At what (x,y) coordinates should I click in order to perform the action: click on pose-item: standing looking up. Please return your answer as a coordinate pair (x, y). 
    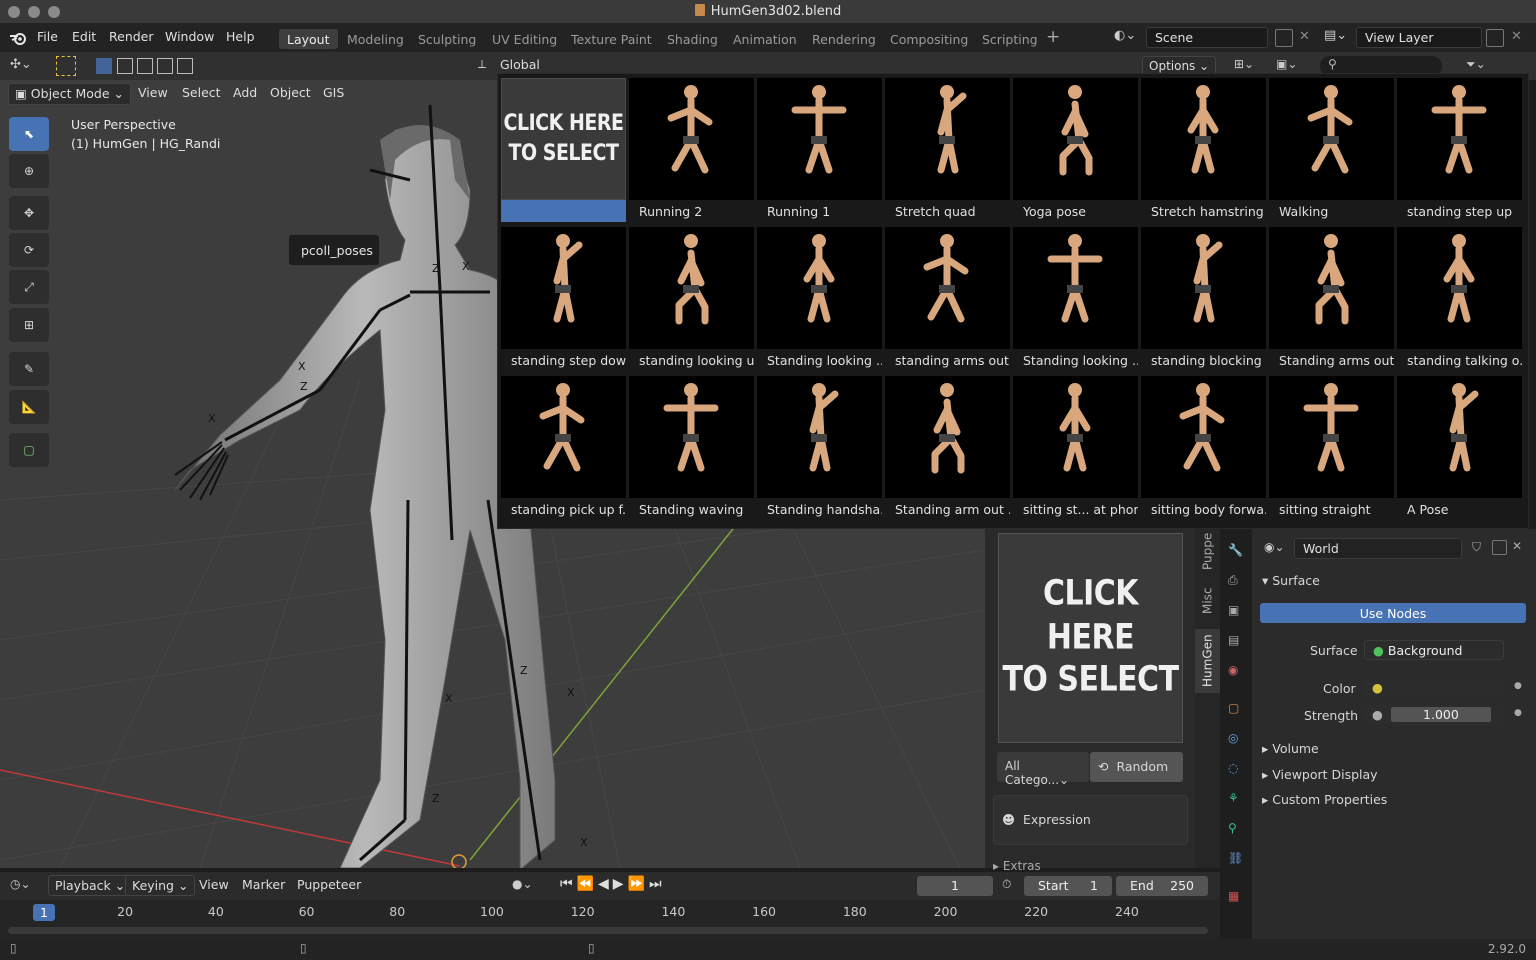
    Looking at the image, I should click on (691, 300).